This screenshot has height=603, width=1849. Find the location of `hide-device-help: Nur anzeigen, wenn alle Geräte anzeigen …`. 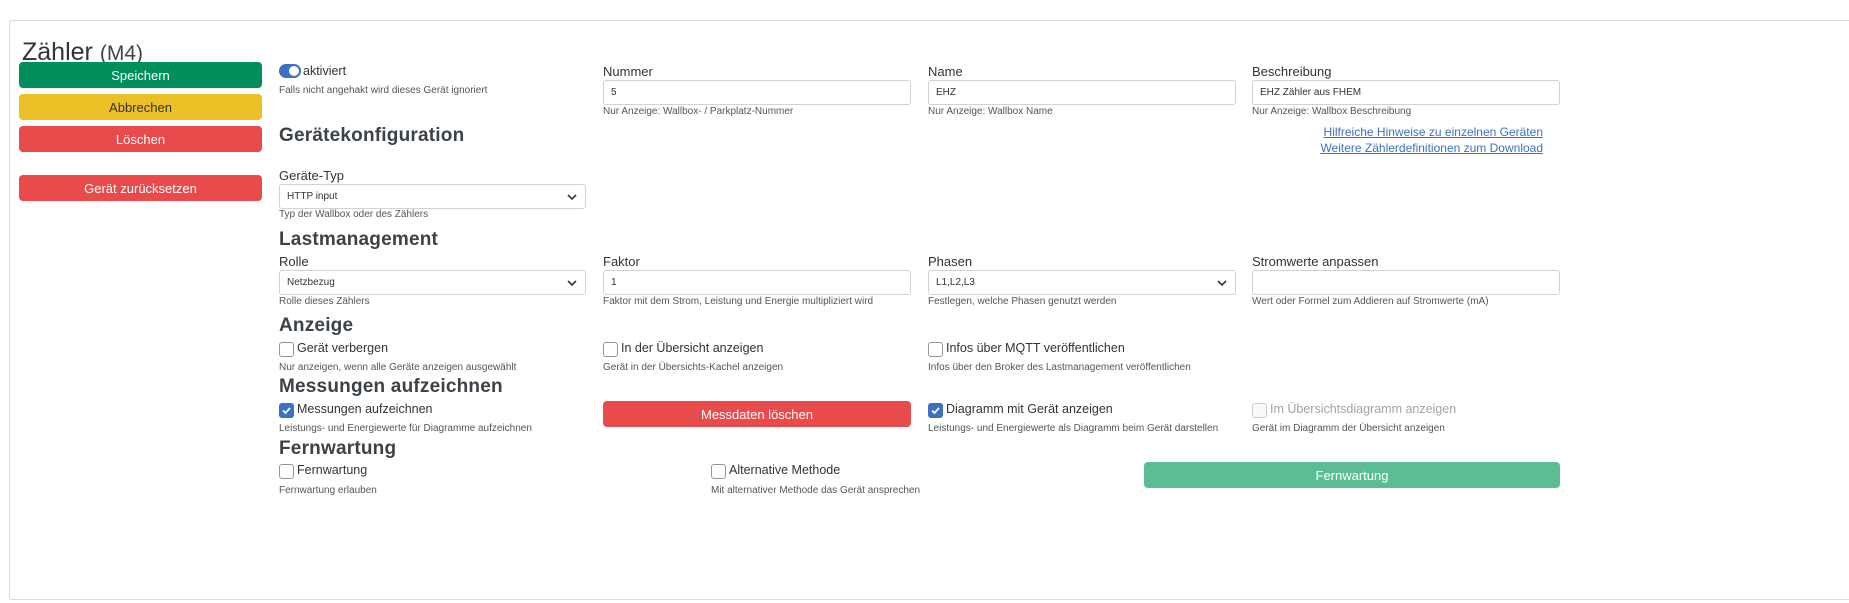

hide-device-help: Nur anzeigen, wenn alle Geräte anzeigen … is located at coordinates (398, 367).